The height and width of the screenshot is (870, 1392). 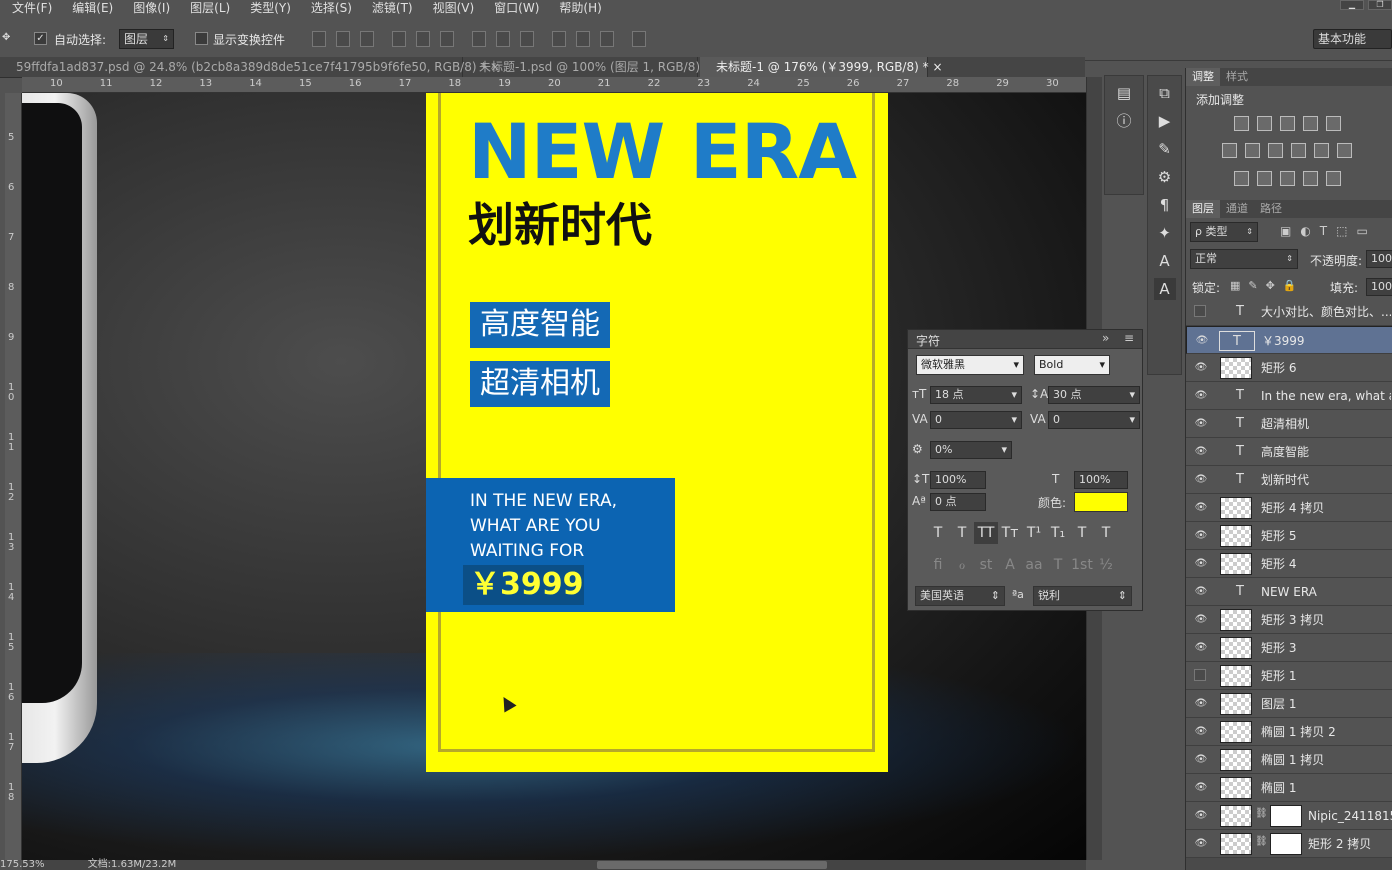 What do you see at coordinates (1124, 121) in the screenshot?
I see `info-icon: ⓘ` at bounding box center [1124, 121].